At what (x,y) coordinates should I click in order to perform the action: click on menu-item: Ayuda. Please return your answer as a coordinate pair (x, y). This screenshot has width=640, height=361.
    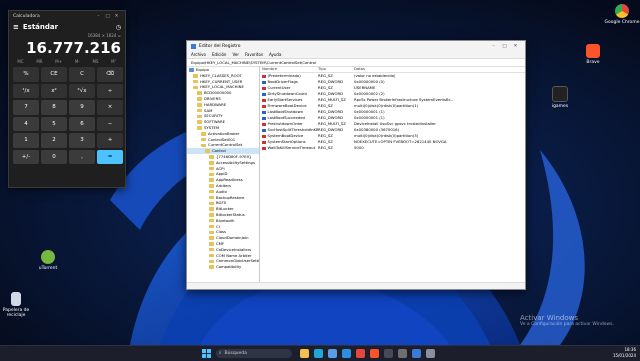
    Looking at the image, I should click on (275, 54).